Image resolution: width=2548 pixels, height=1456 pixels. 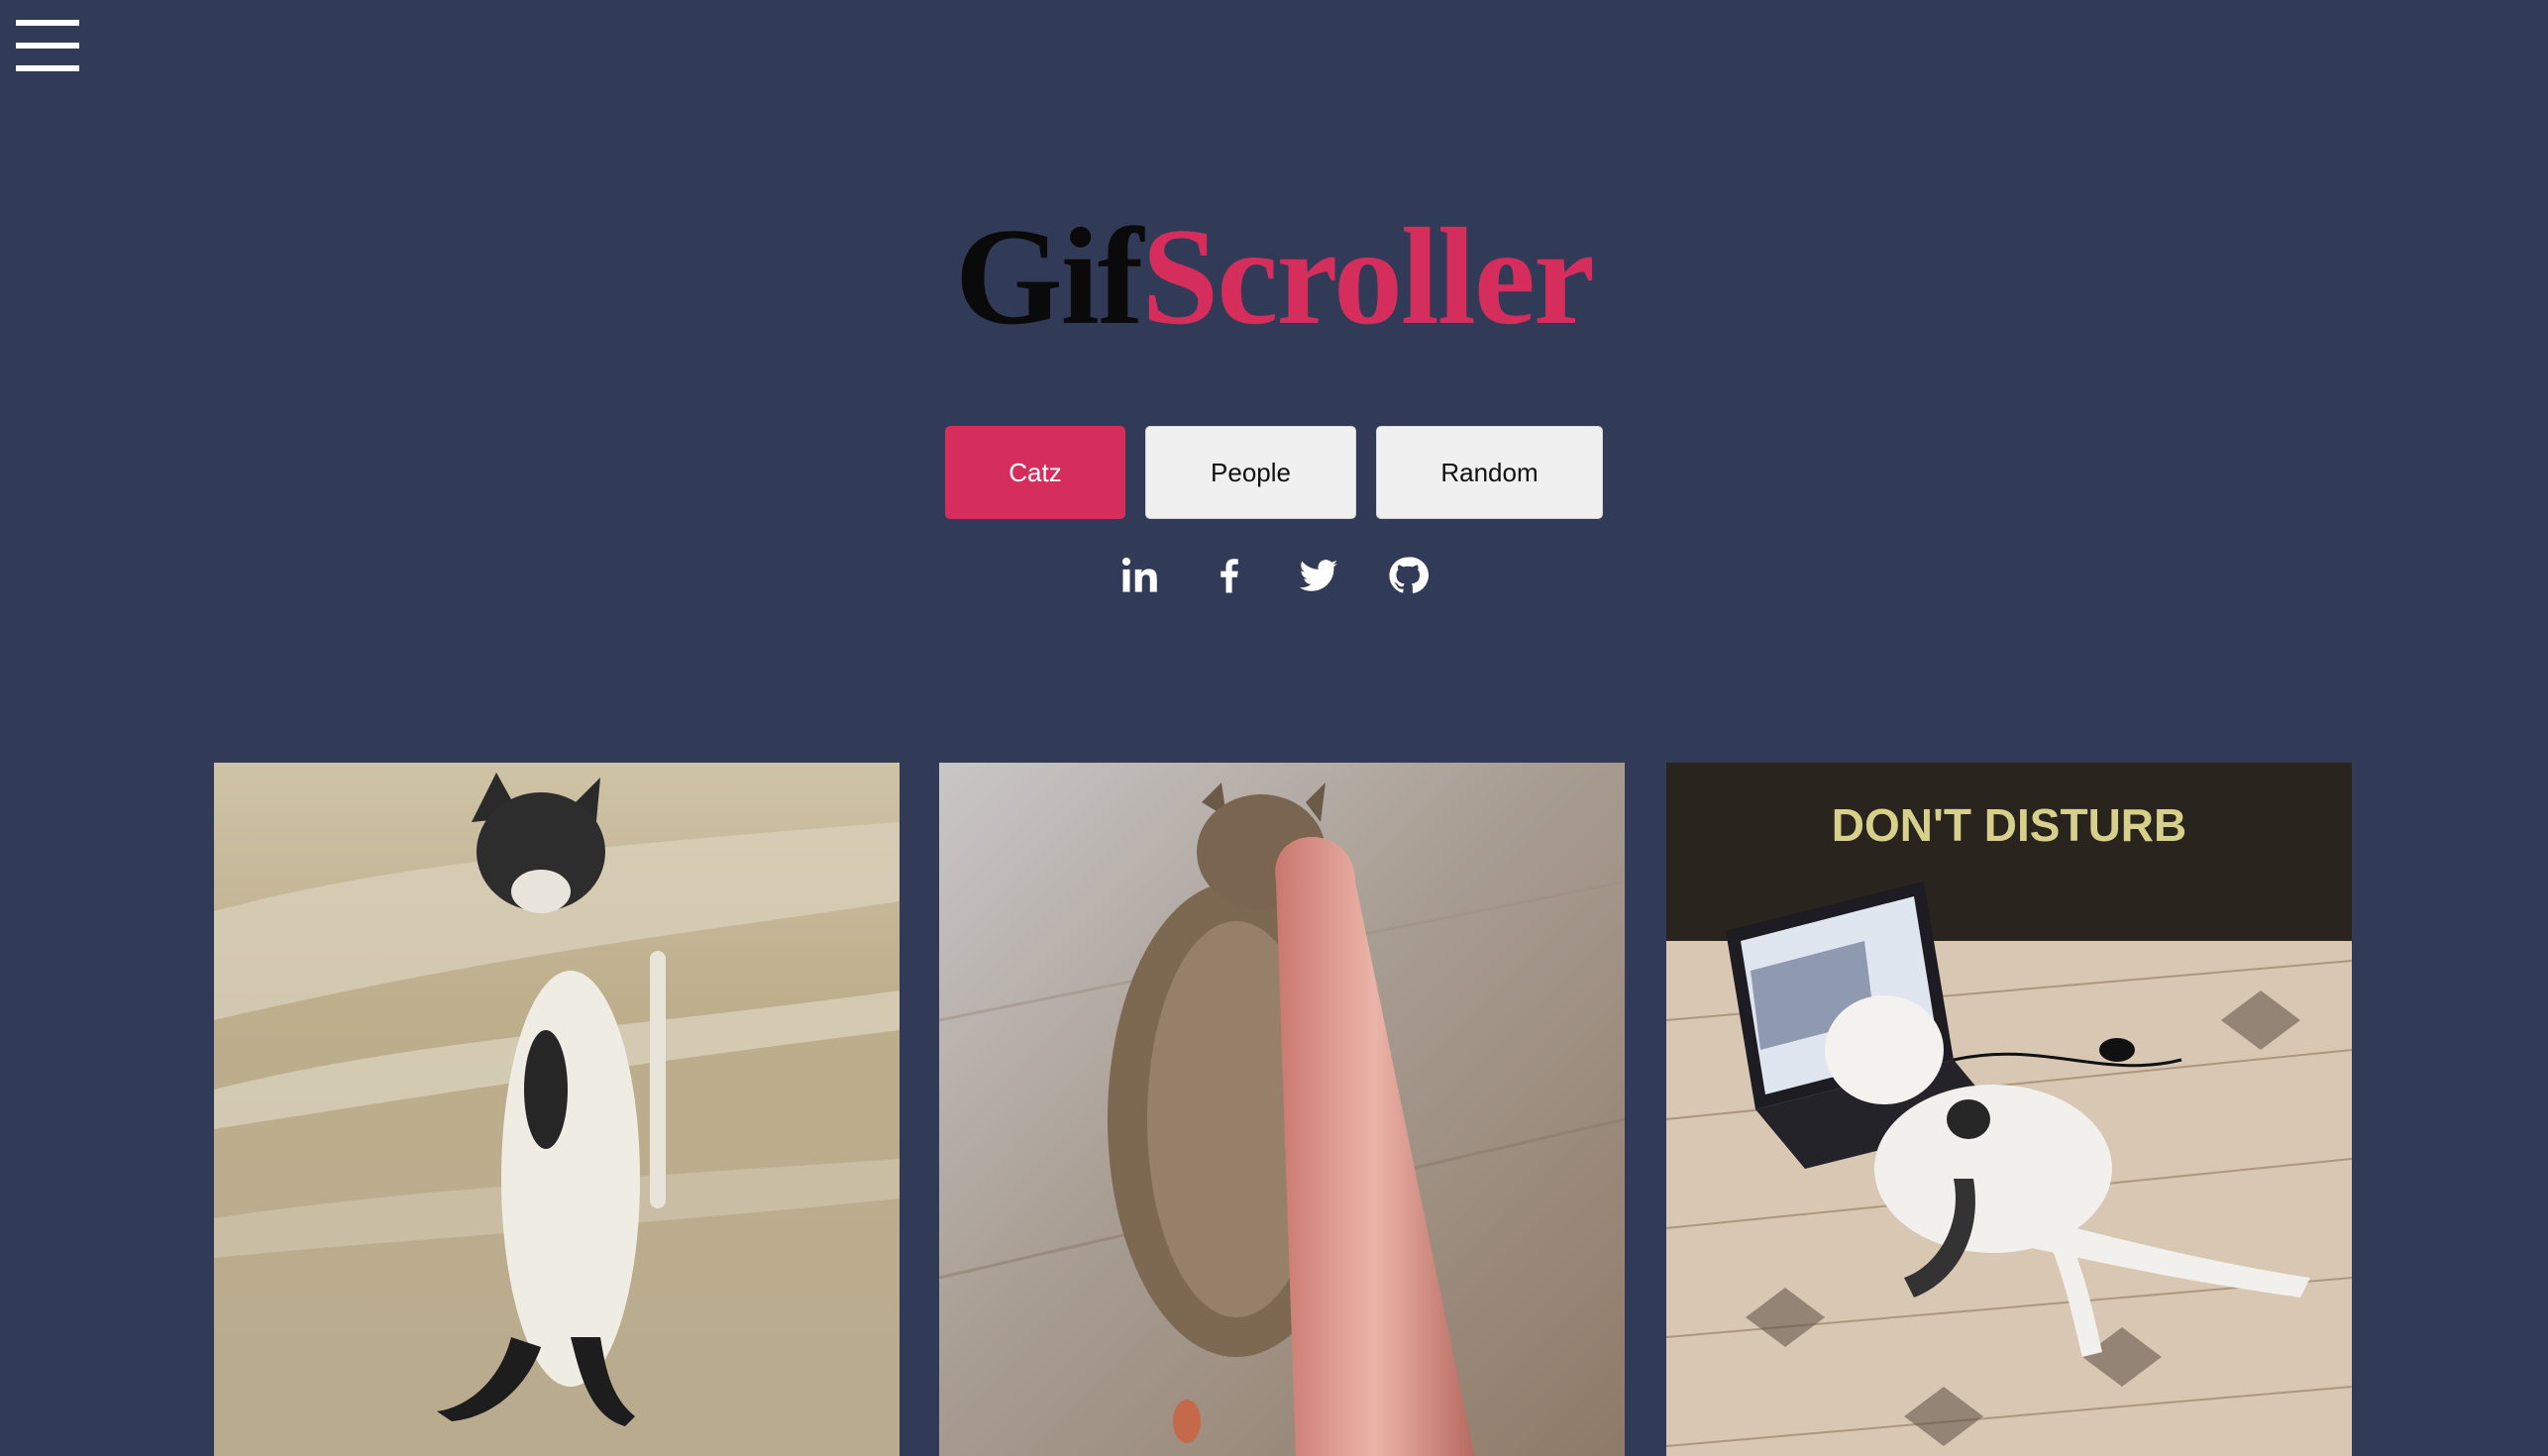 What do you see at coordinates (1368, 277) in the screenshot?
I see `title-part-scroller: Scroller` at bounding box center [1368, 277].